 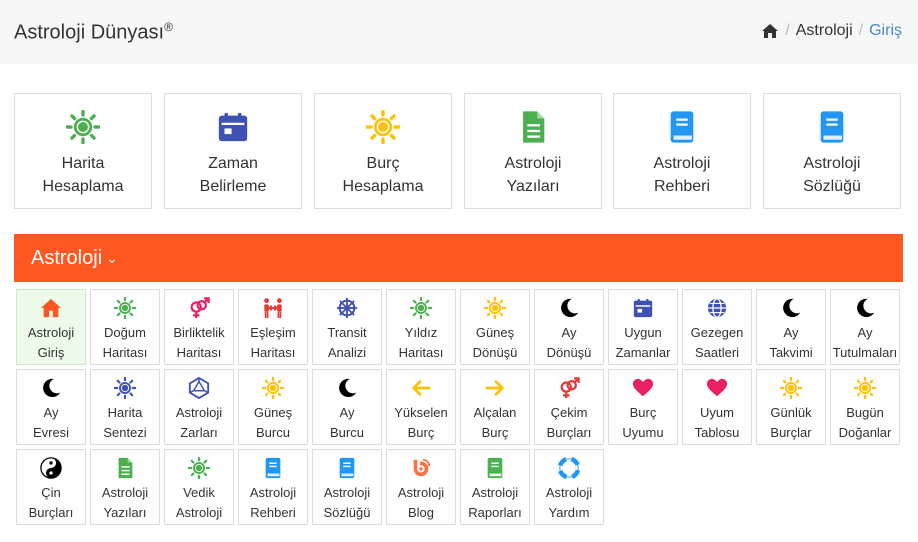 I want to click on tile-burc-uyumu: Burç Uyumu, so click(x=643, y=407).